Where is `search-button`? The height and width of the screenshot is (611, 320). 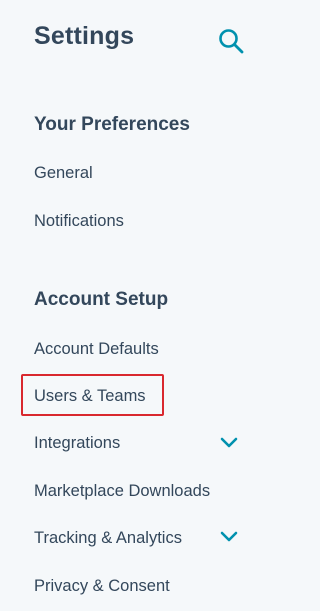
search-button is located at coordinates (231, 41).